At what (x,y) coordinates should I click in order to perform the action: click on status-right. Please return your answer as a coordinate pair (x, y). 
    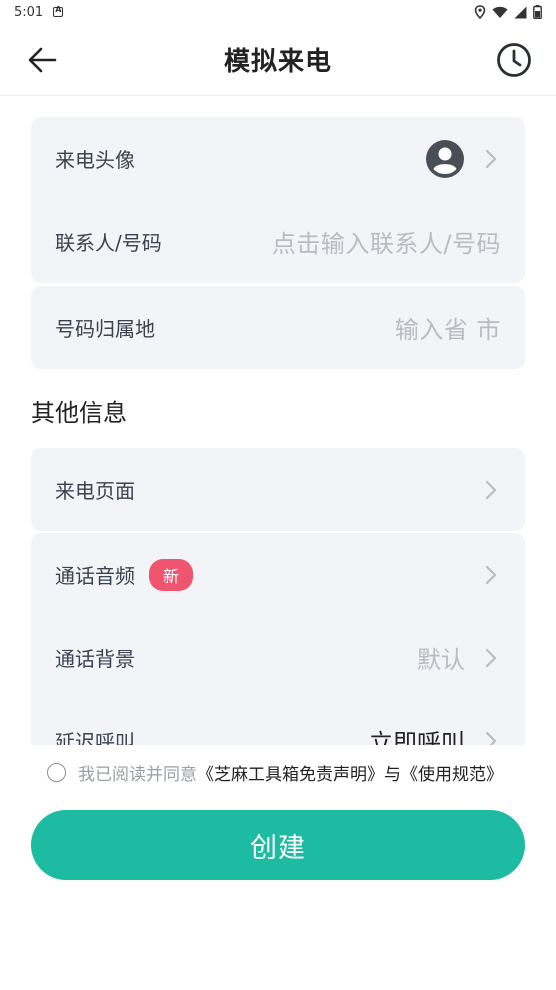
    Looking at the image, I should click on (508, 12).